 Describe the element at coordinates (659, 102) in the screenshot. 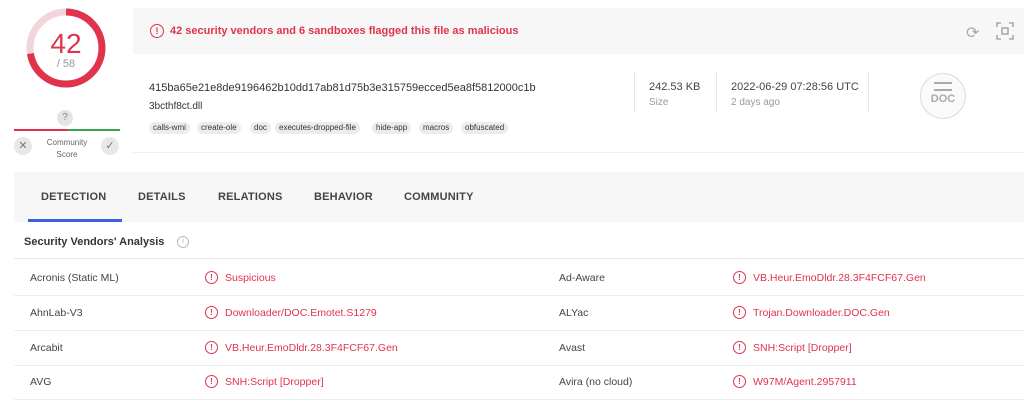

I see `file-size-label: Size` at that location.